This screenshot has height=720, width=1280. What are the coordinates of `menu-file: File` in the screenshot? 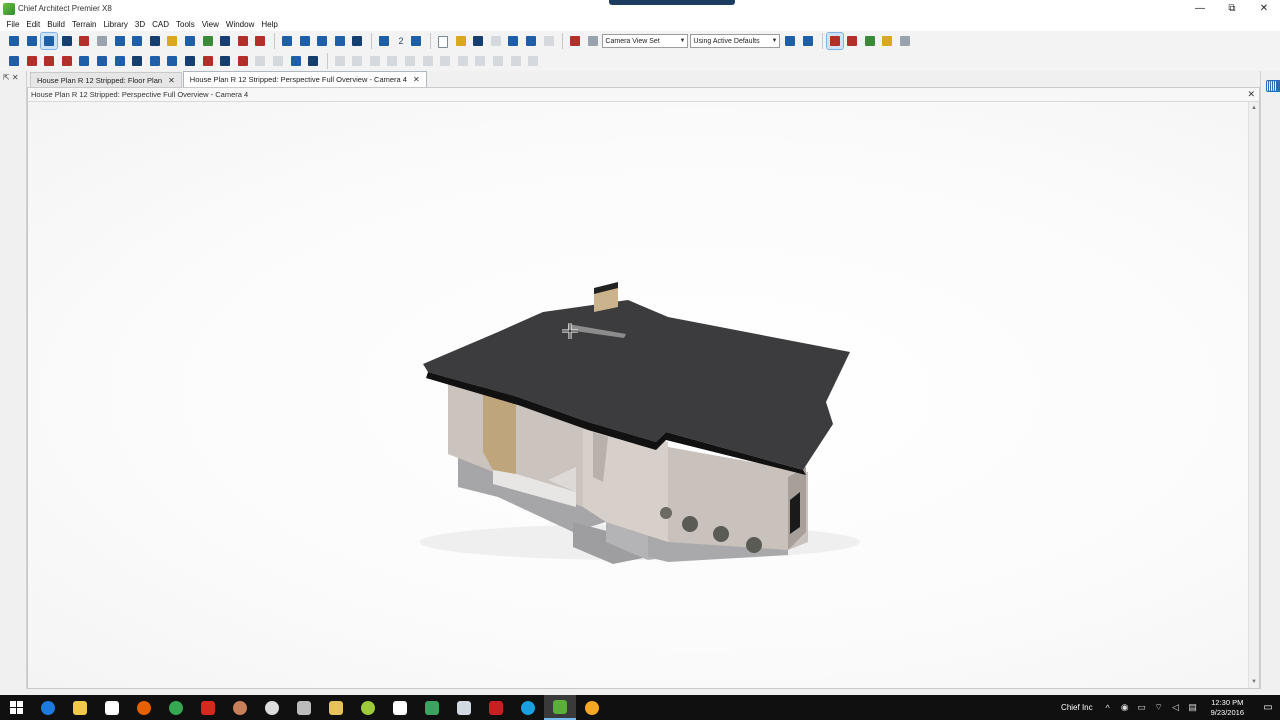 It's located at (13, 24).